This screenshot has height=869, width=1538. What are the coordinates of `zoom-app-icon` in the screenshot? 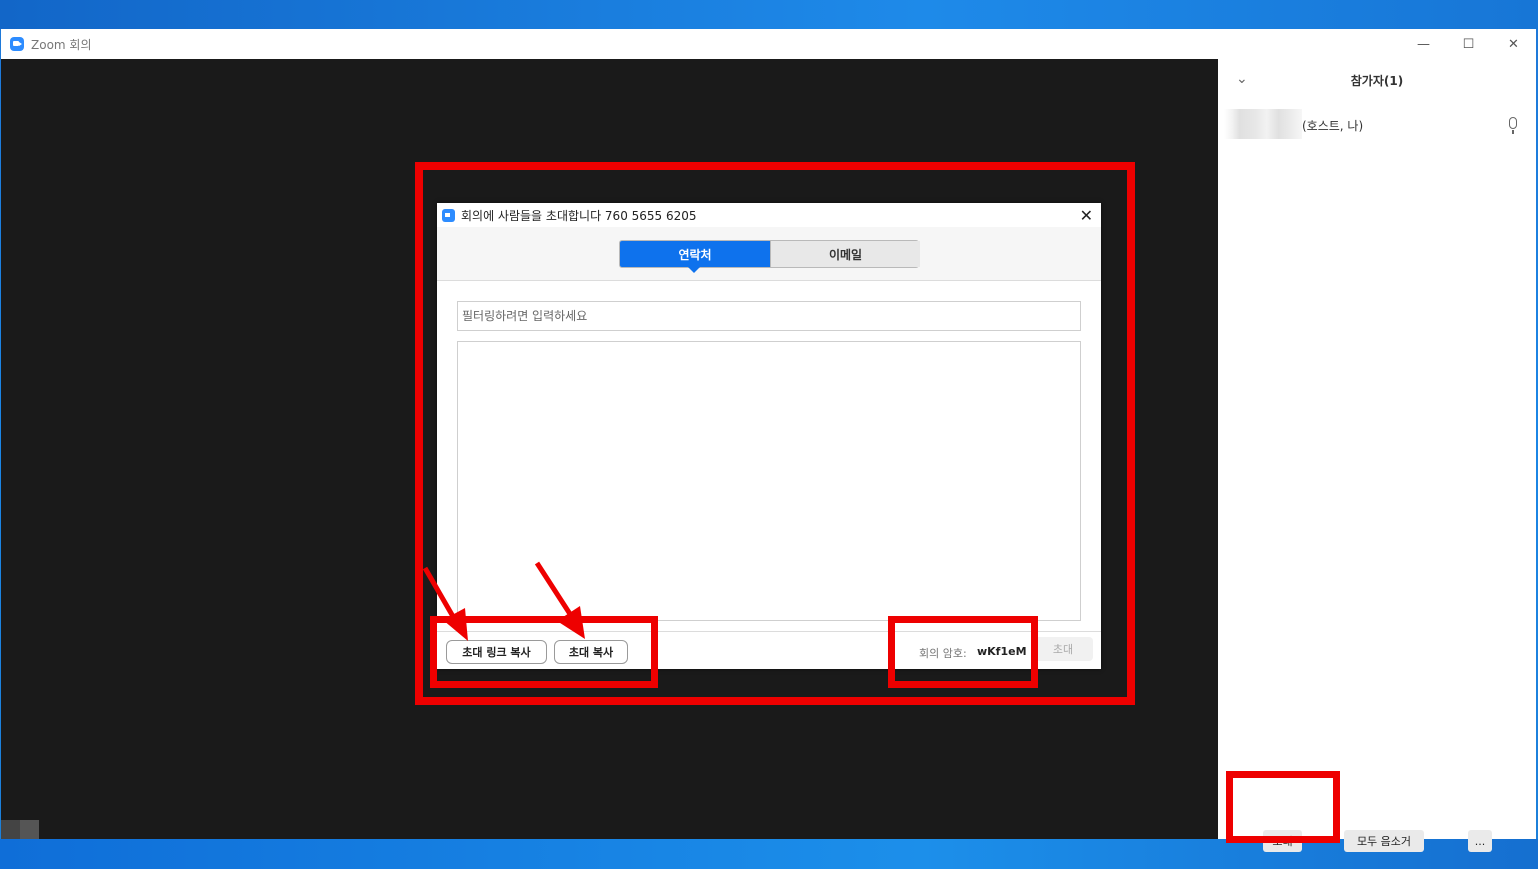 It's located at (17, 44).